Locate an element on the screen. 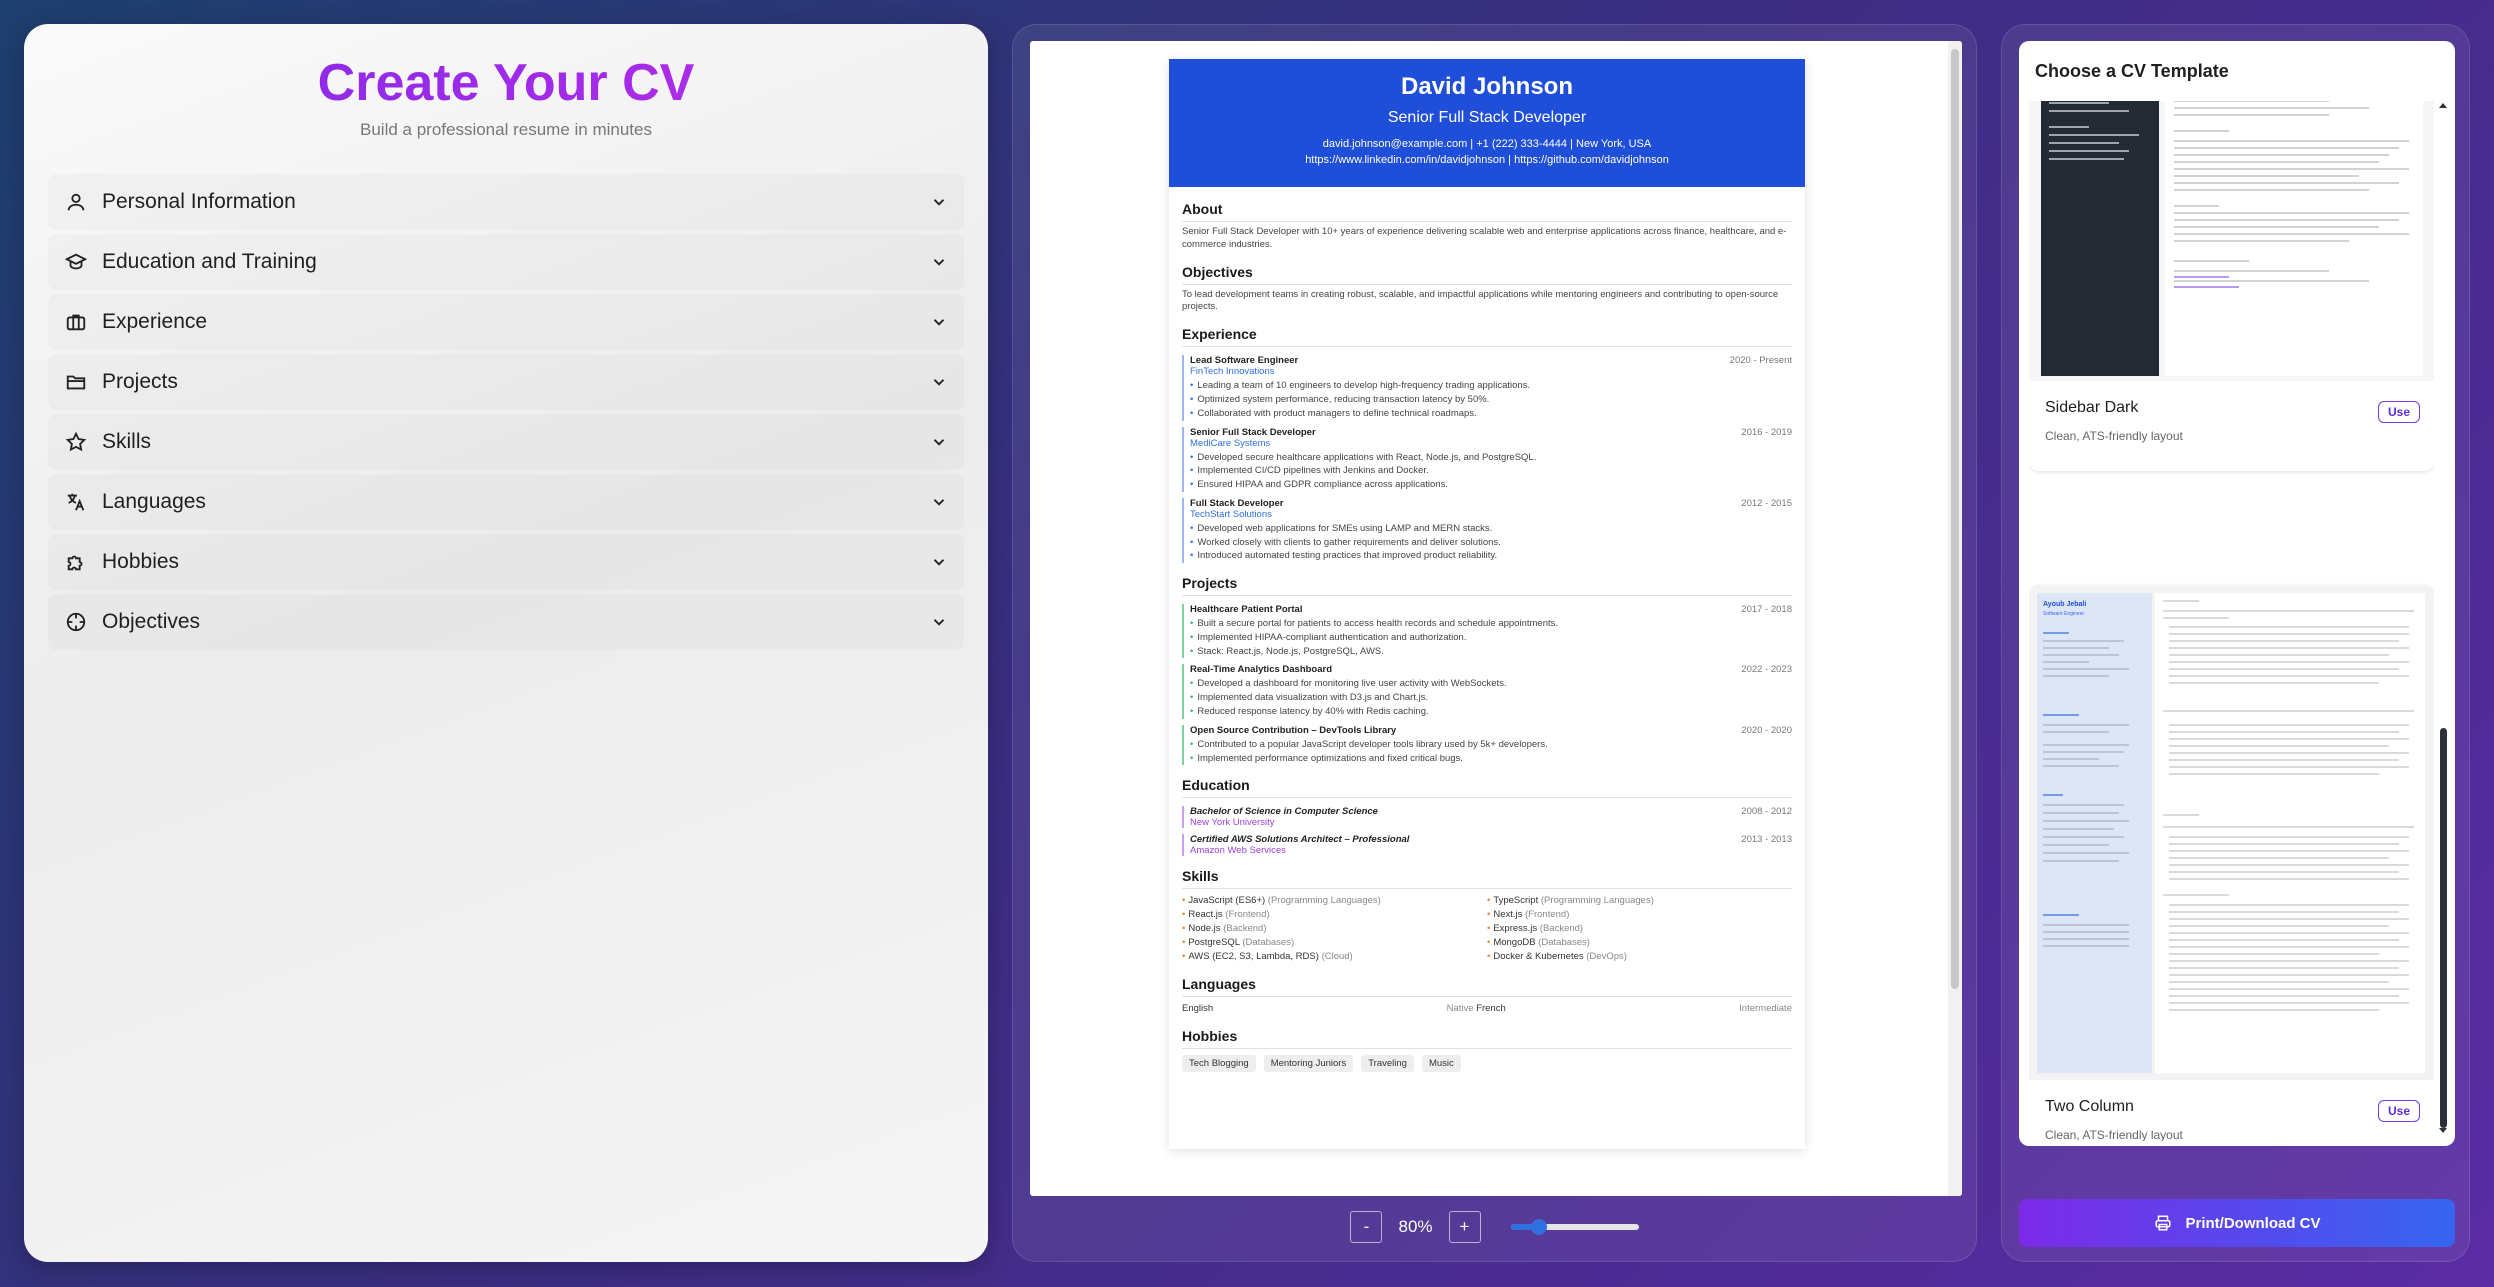 Image resolution: width=2494 pixels, height=1287 pixels. zoom-controls: - 80% + is located at coordinates (1494, 1227).